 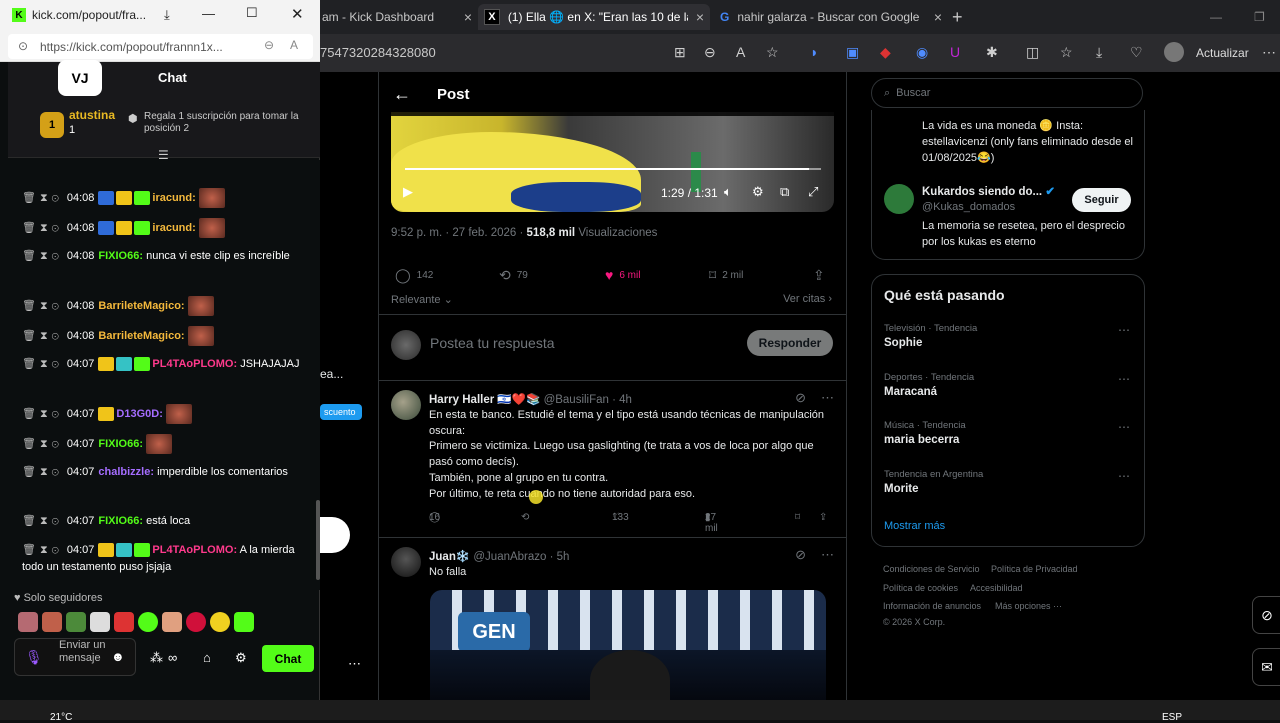 What do you see at coordinates (814, 52) in the screenshot?
I see `extension-icon: ◗` at bounding box center [814, 52].